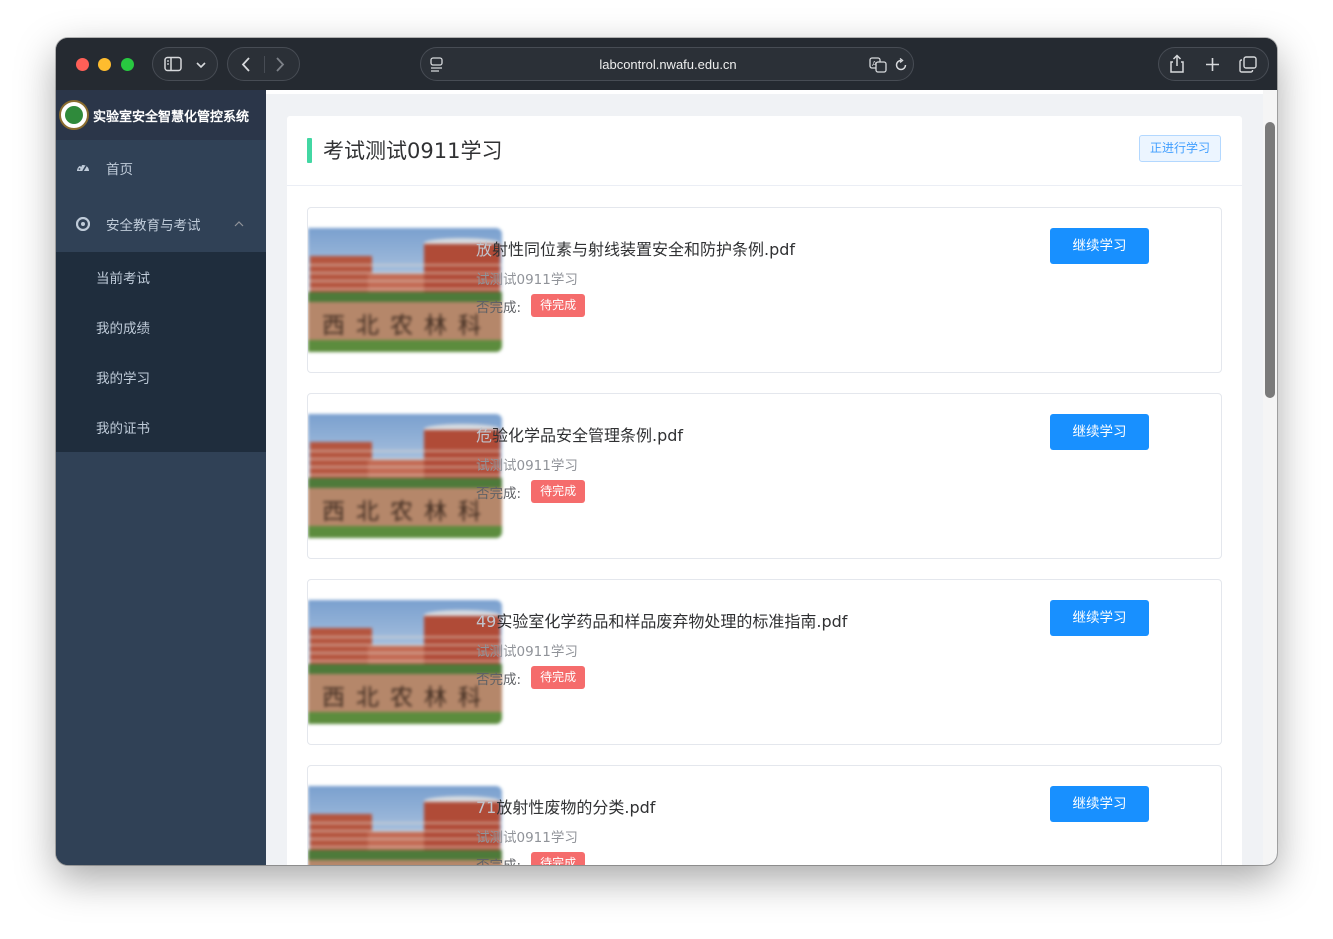  I want to click on svg-text: A, so click(874, 64).